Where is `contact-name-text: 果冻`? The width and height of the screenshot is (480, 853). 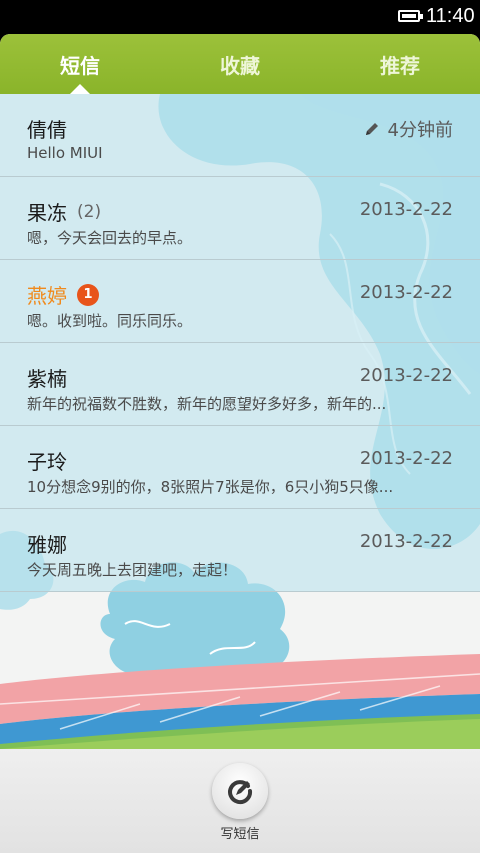
contact-name-text: 果冻 is located at coordinates (47, 213).